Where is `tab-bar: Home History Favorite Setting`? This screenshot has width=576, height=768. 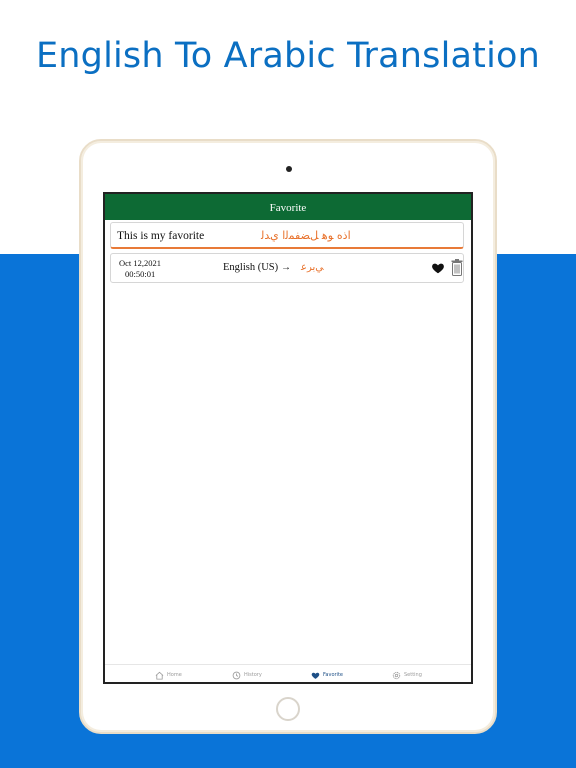 tab-bar: Home History Favorite Setting is located at coordinates (288, 673).